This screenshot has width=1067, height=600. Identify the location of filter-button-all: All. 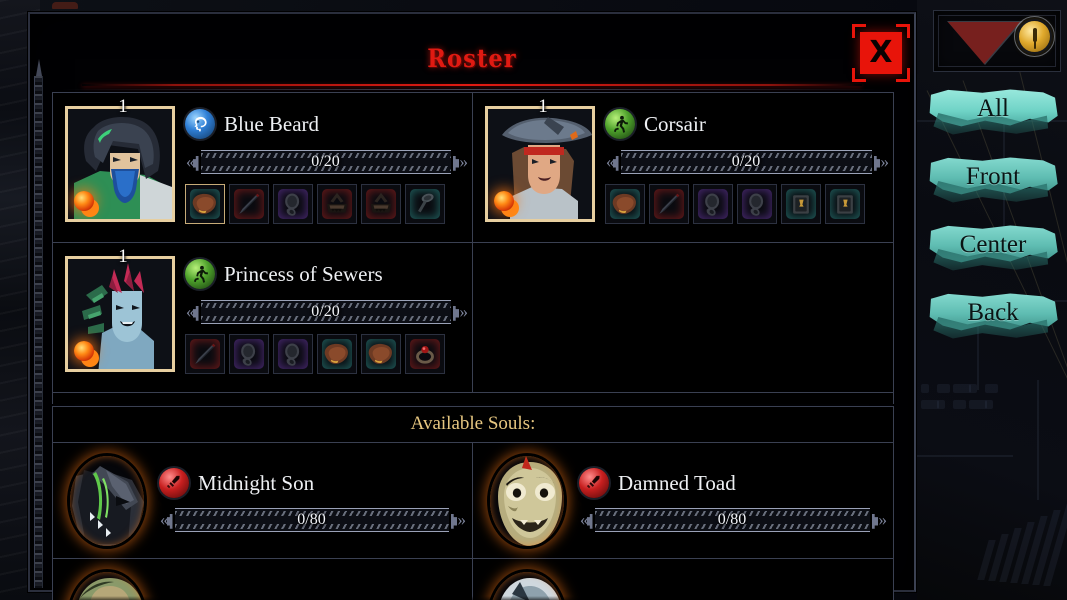
(993, 112).